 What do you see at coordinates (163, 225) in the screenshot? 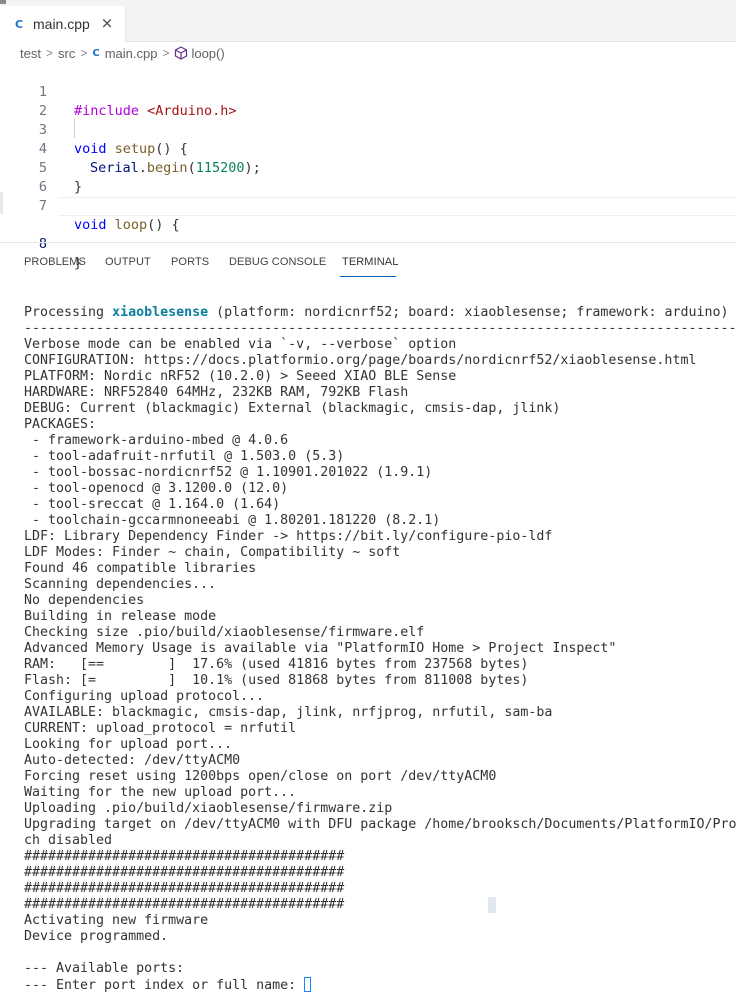
I see `code-token: () {` at bounding box center [163, 225].